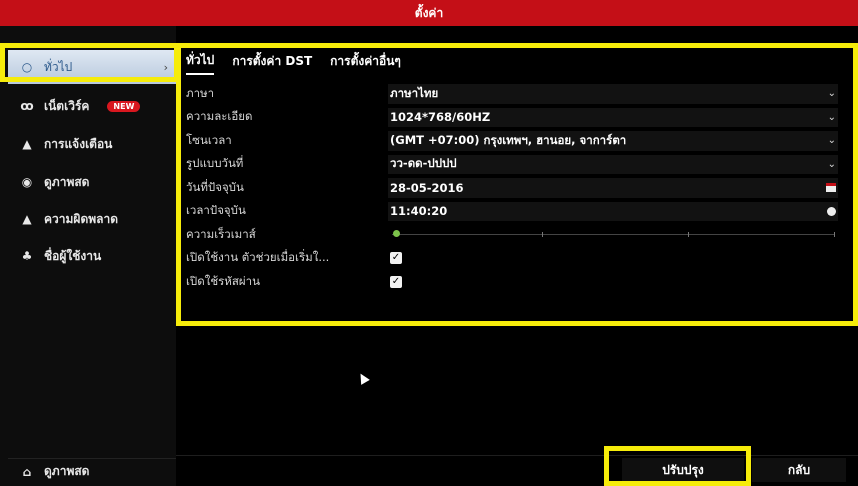 This screenshot has height=486, width=858. Describe the element at coordinates (614, 164) in the screenshot. I see `date-format-select: วว-ดด-ปปปป` at that location.